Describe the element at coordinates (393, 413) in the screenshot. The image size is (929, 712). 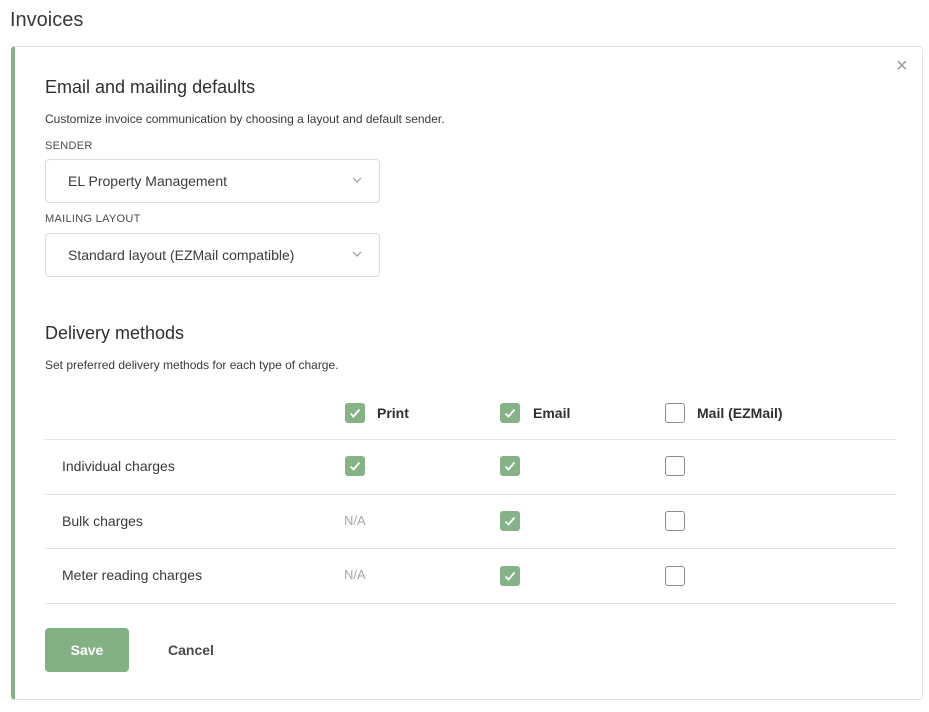
I see `column-header-print: Print` at that location.